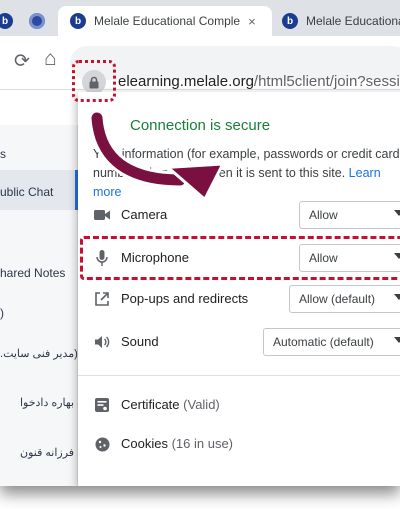  Describe the element at coordinates (349, 215) in the screenshot. I see `camera-select: Allow` at that location.